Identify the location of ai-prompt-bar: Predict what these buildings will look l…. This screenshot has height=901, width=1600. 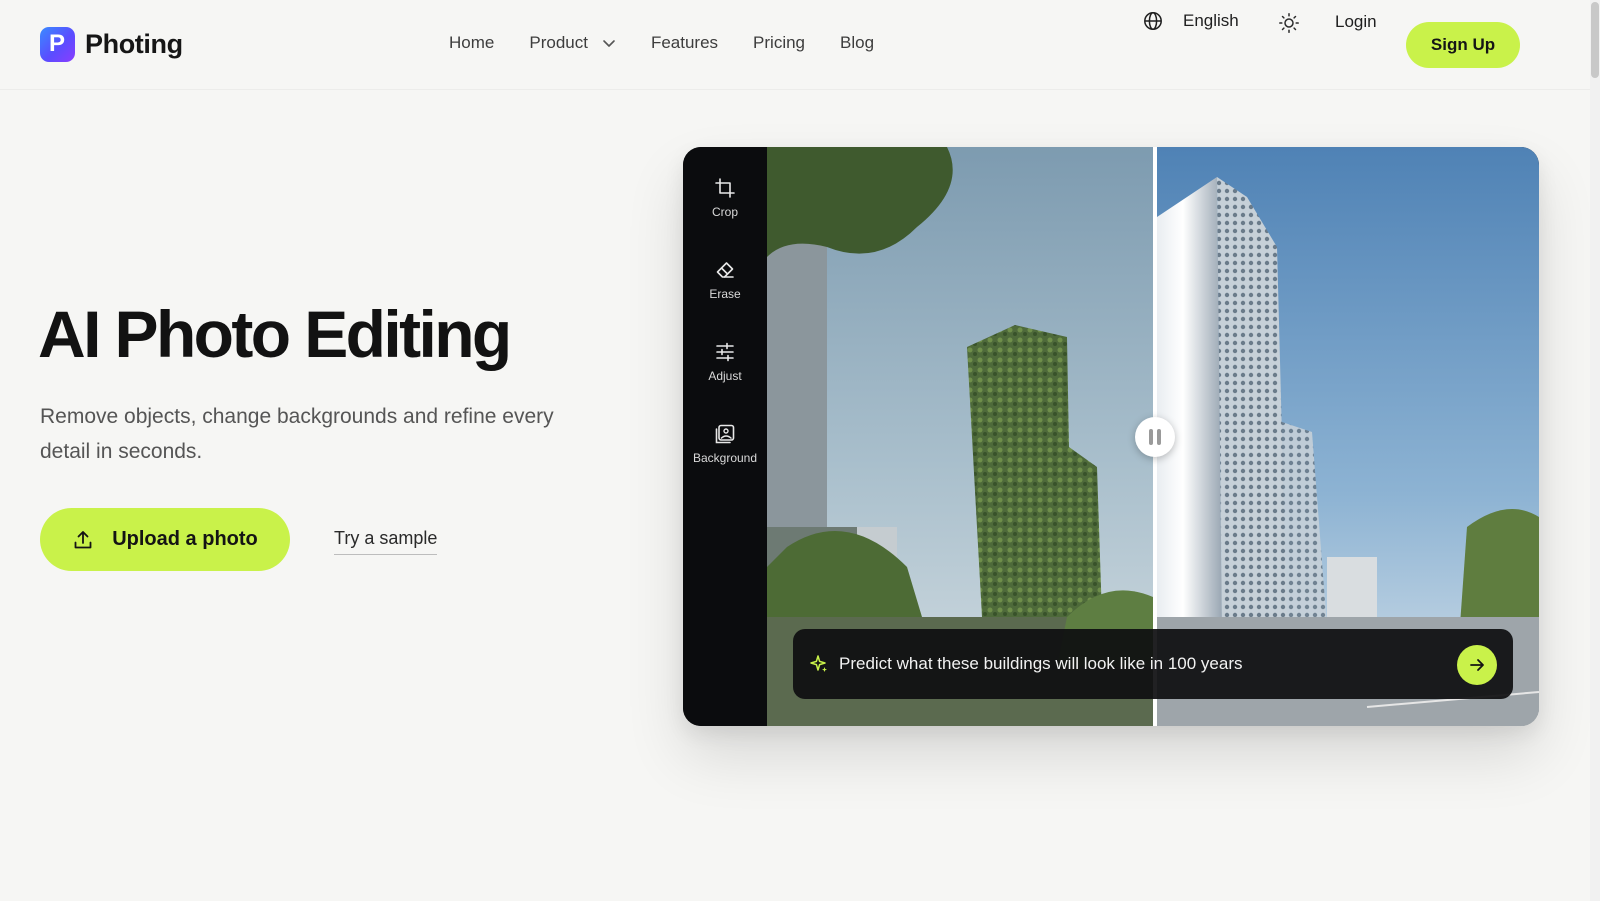
(1153, 664).